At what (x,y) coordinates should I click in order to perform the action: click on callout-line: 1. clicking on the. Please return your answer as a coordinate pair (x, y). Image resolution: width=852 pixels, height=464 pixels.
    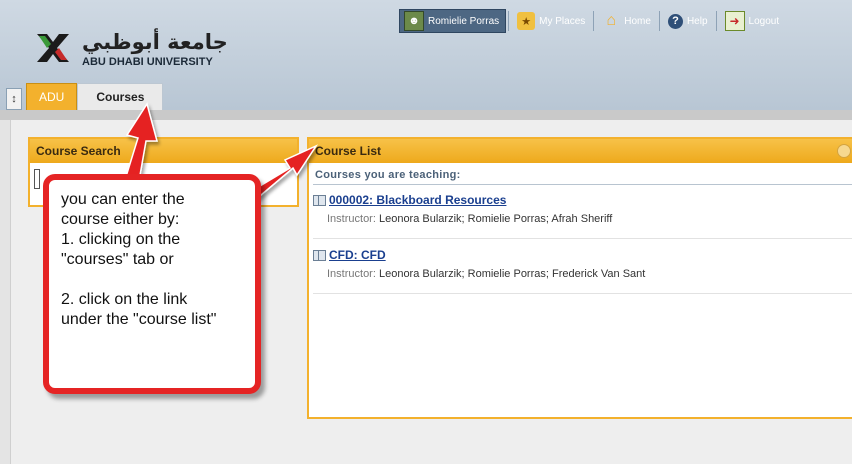
    Looking at the image, I should click on (121, 239).